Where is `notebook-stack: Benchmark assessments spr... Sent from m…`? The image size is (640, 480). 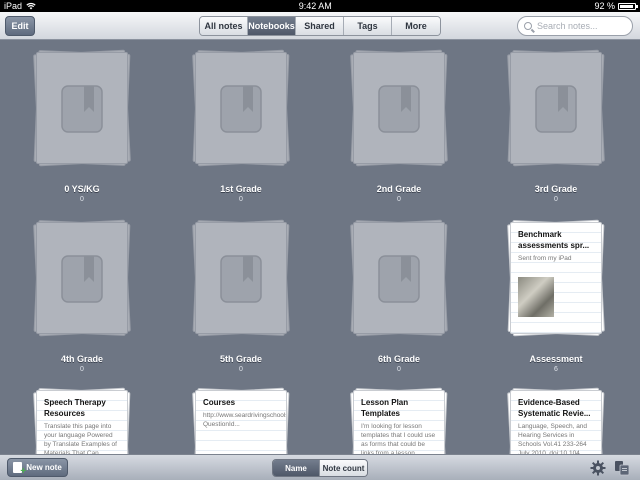
notebook-stack: Benchmark assessments spr... Sent from m… is located at coordinates (556, 277).